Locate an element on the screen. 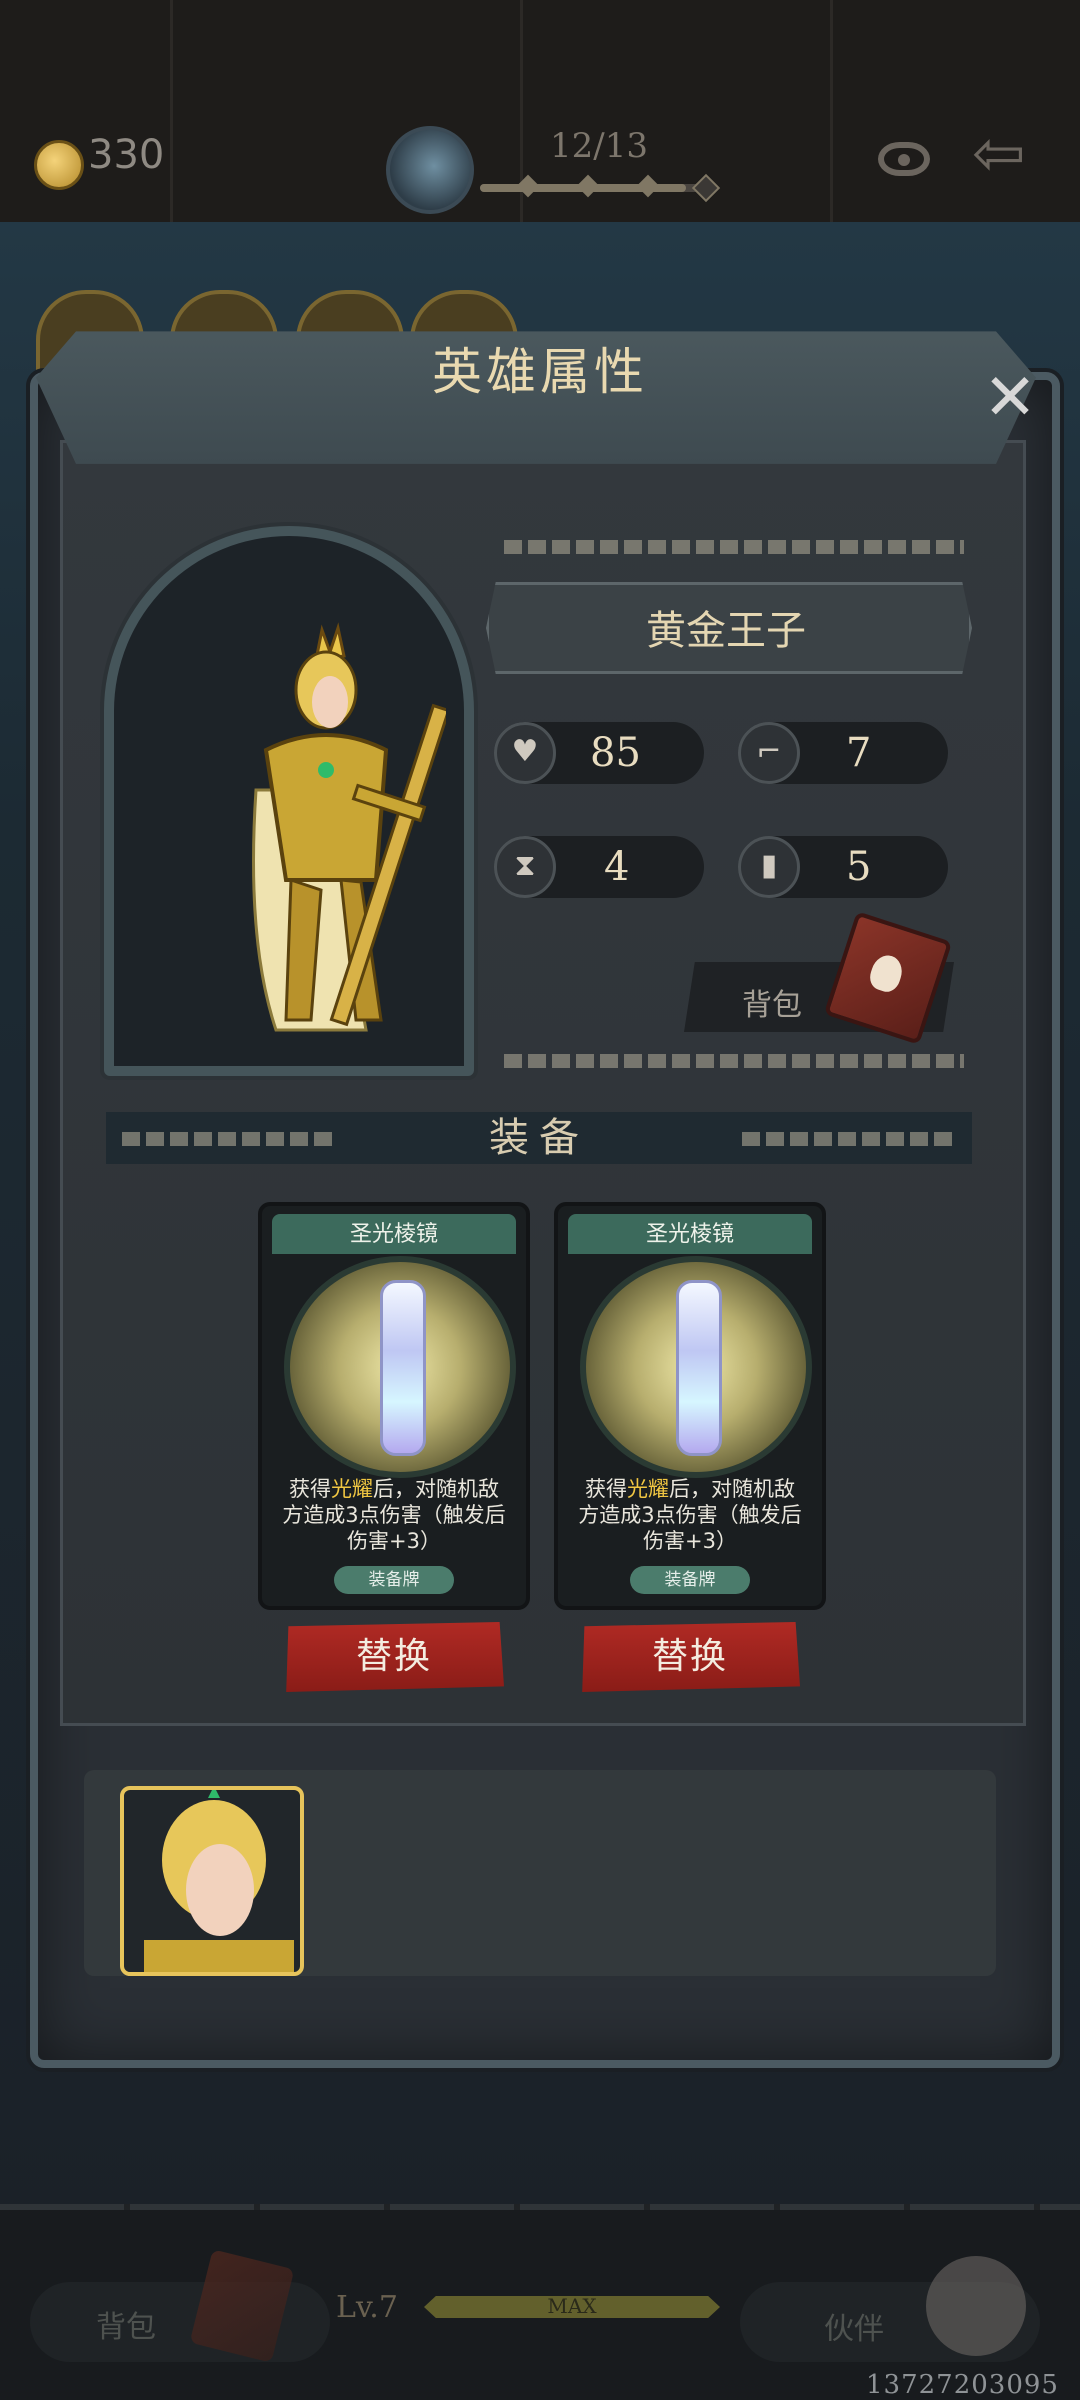 This screenshot has height=2400, width=1080. close-button: ✕ is located at coordinates (1010, 399).